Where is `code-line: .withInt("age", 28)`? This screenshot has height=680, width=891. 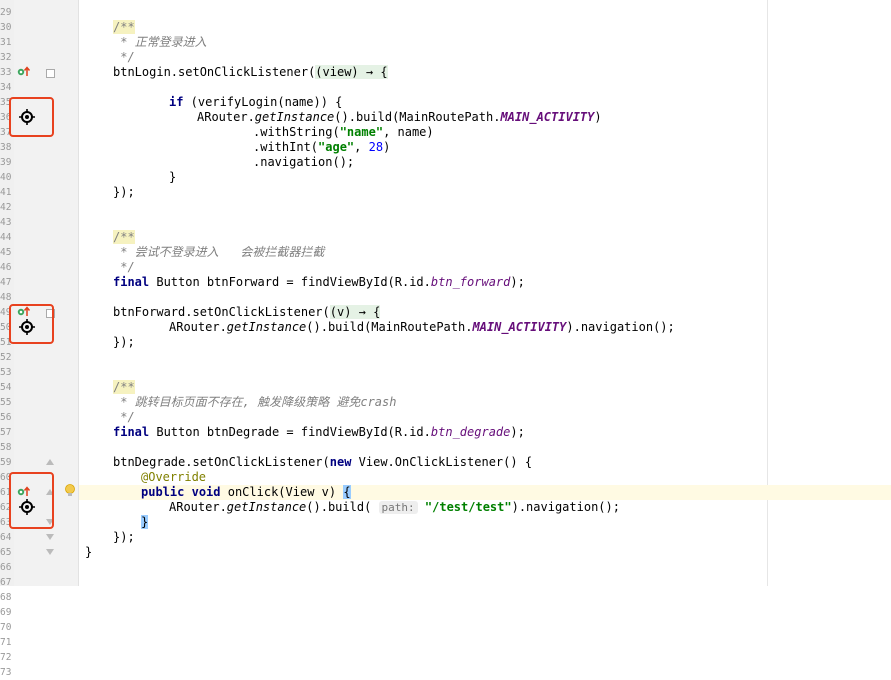
code-line: .withInt("age", 28) is located at coordinates (321, 147).